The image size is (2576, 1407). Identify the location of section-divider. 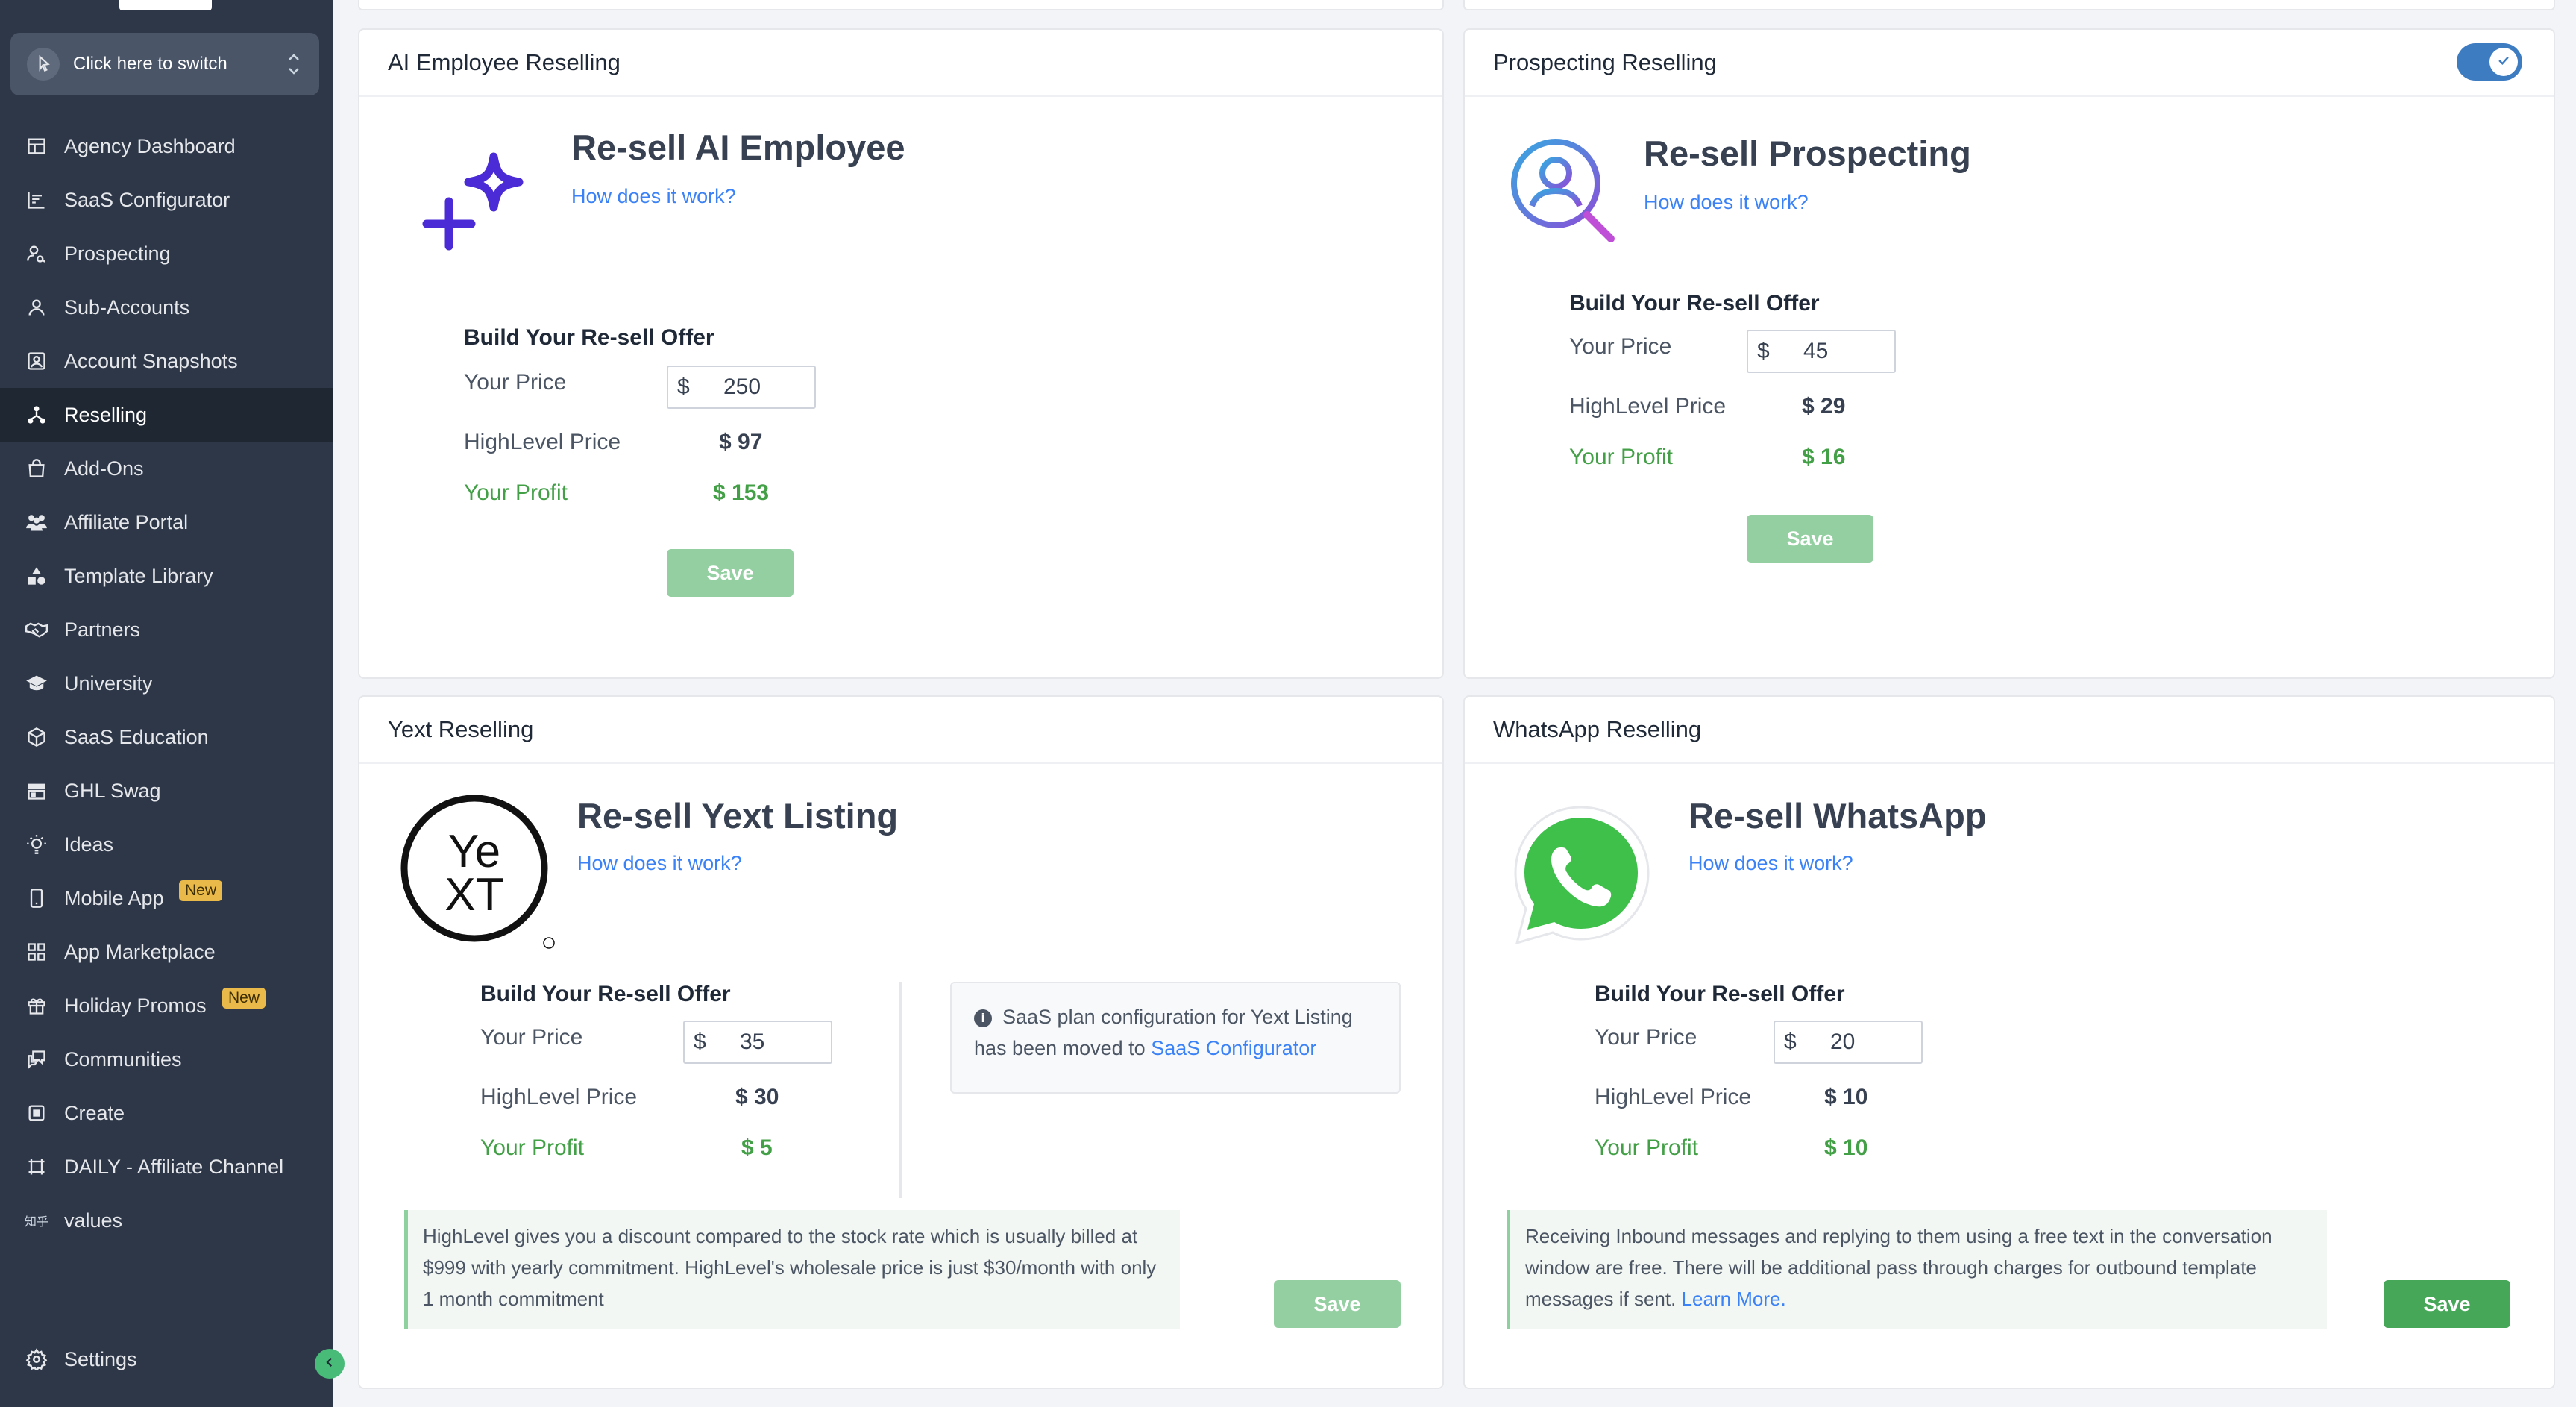
(901, 1090).